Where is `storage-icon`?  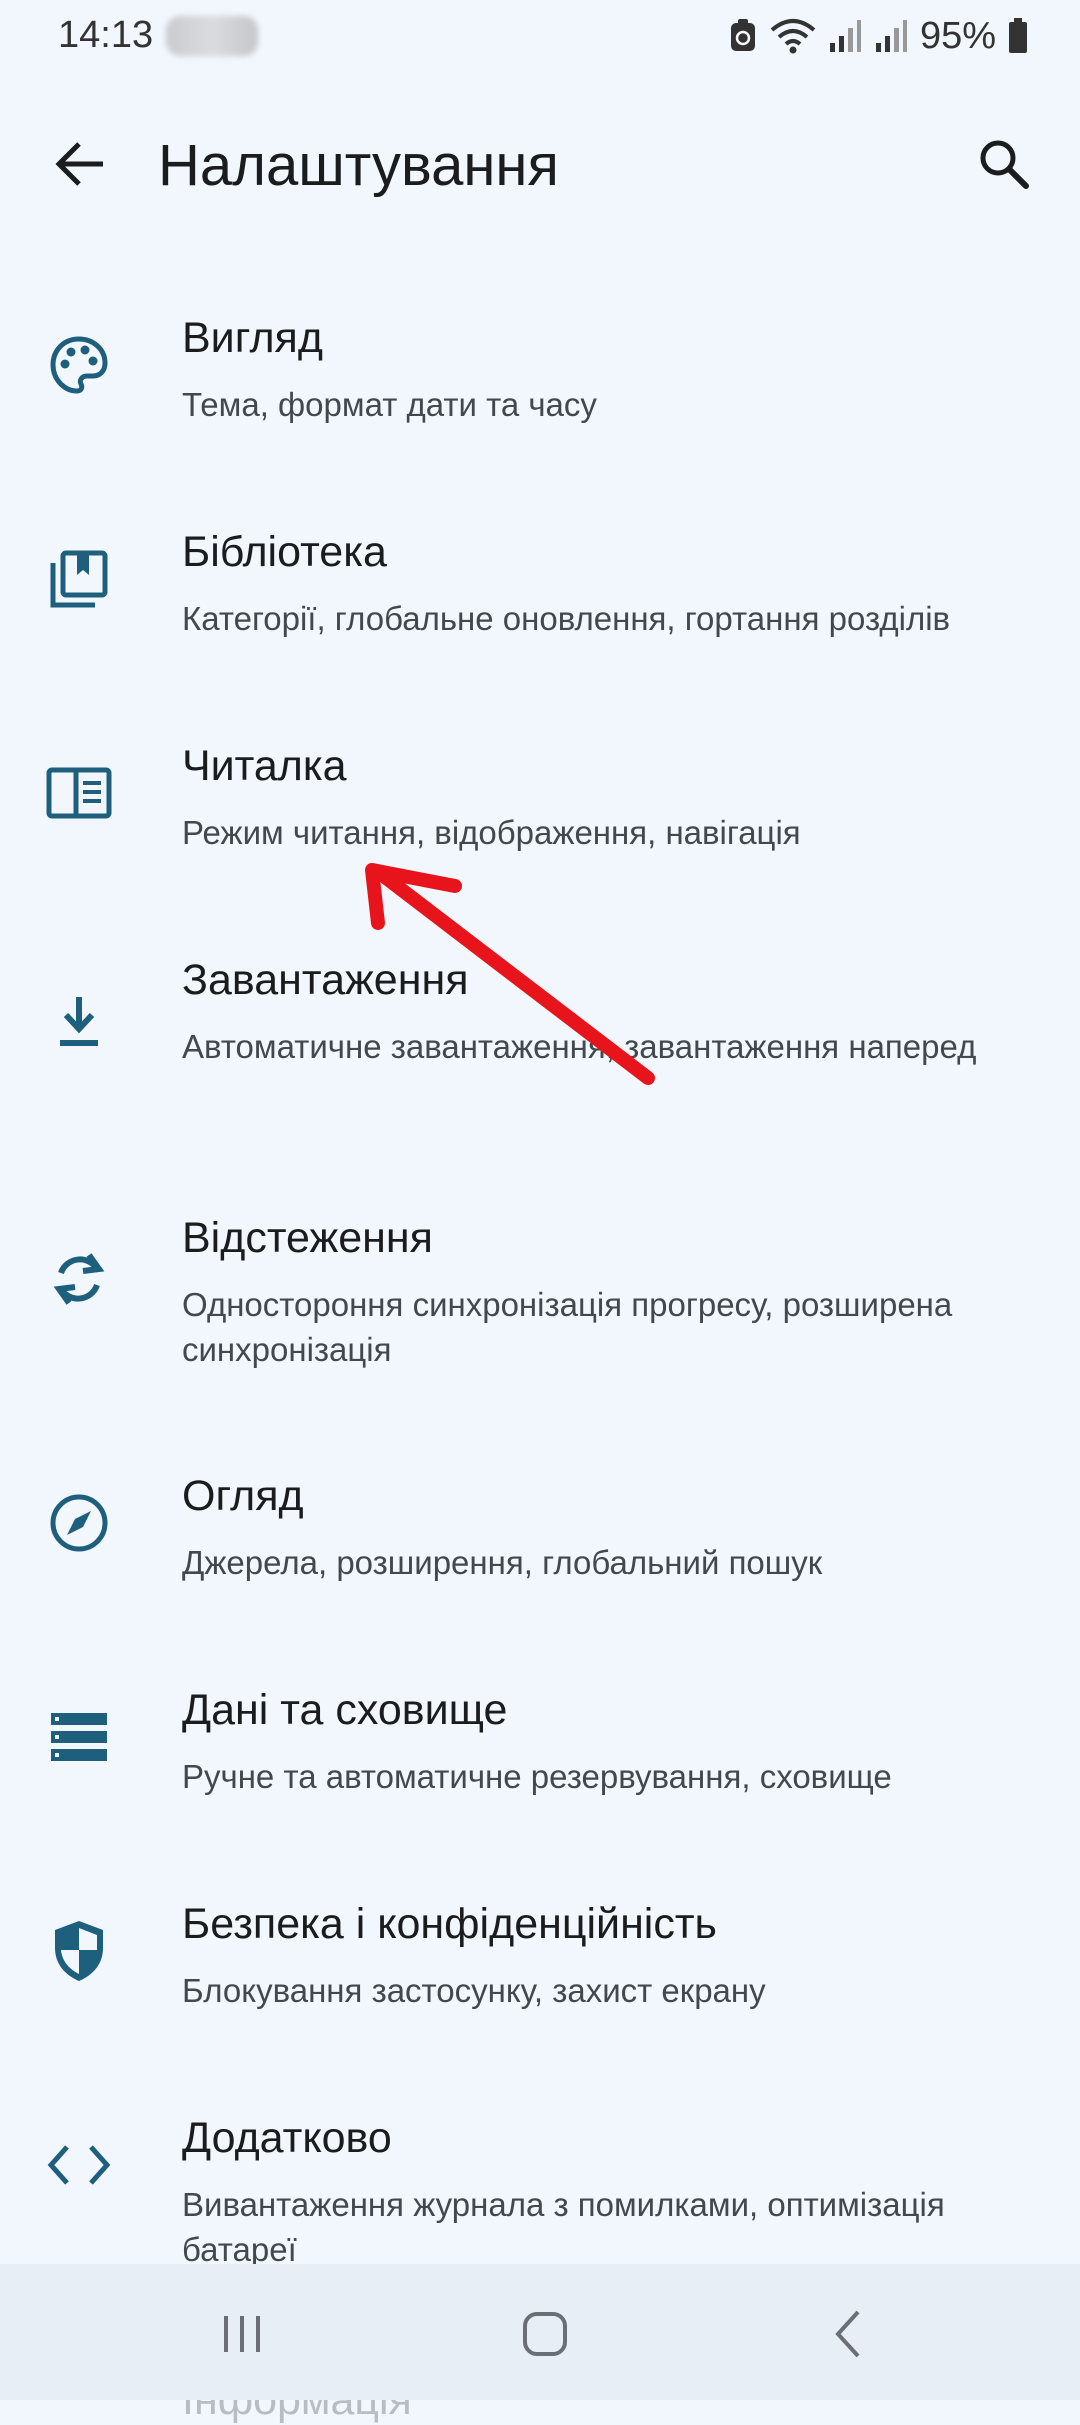 storage-icon is located at coordinates (79, 1737).